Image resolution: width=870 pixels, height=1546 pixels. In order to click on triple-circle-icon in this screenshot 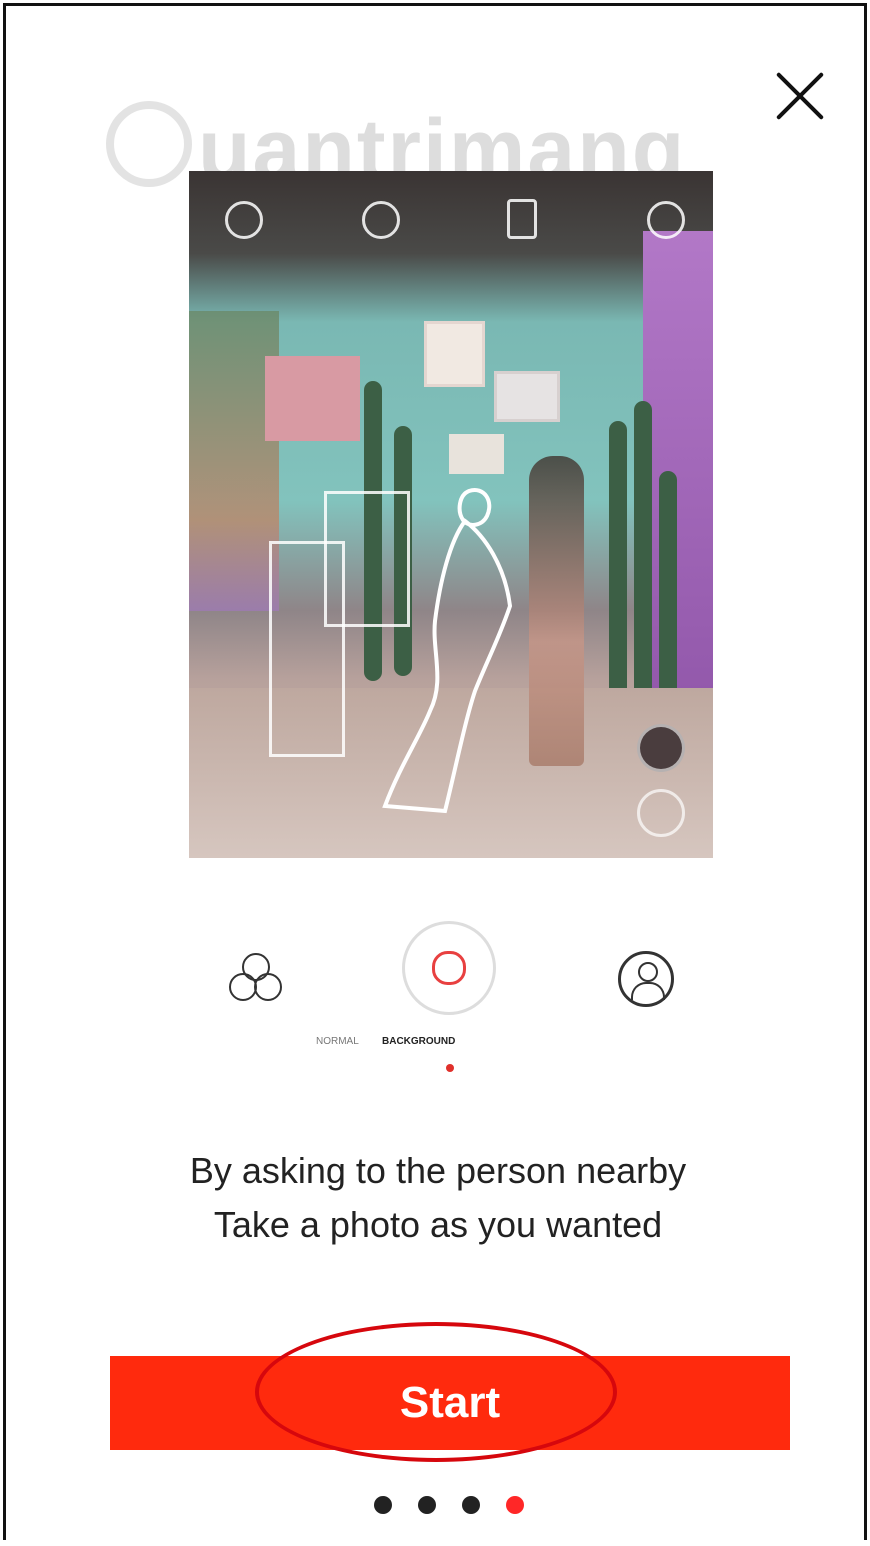, I will do `click(254, 979)`.